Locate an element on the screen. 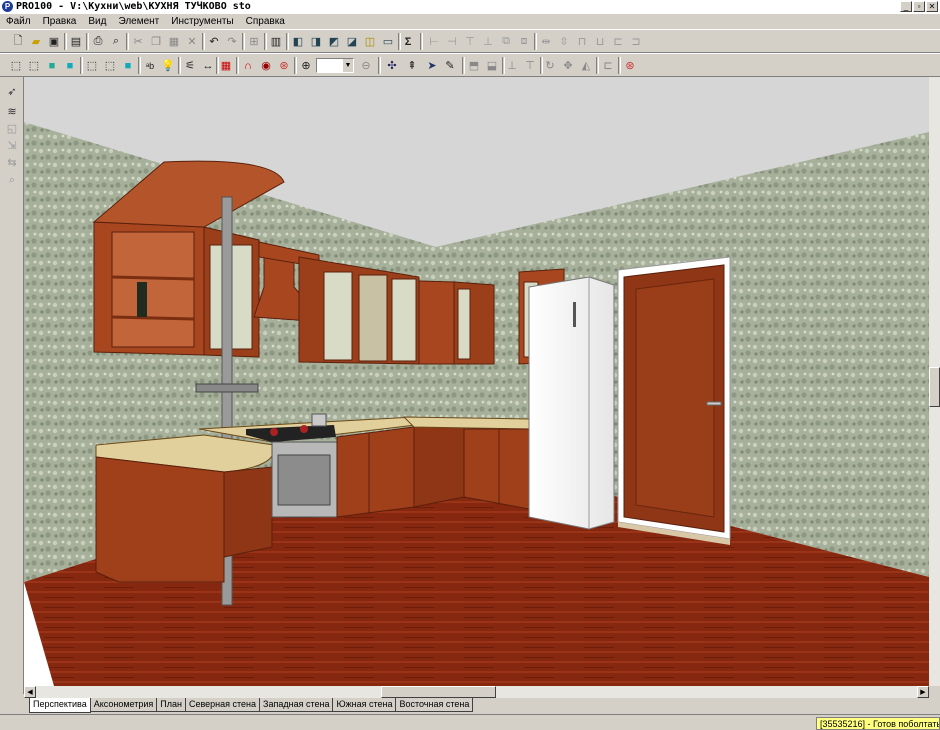 Image resolution: width=940 pixels, height=730 pixels. box-side-icon: ⬚ is located at coordinates (34, 65).